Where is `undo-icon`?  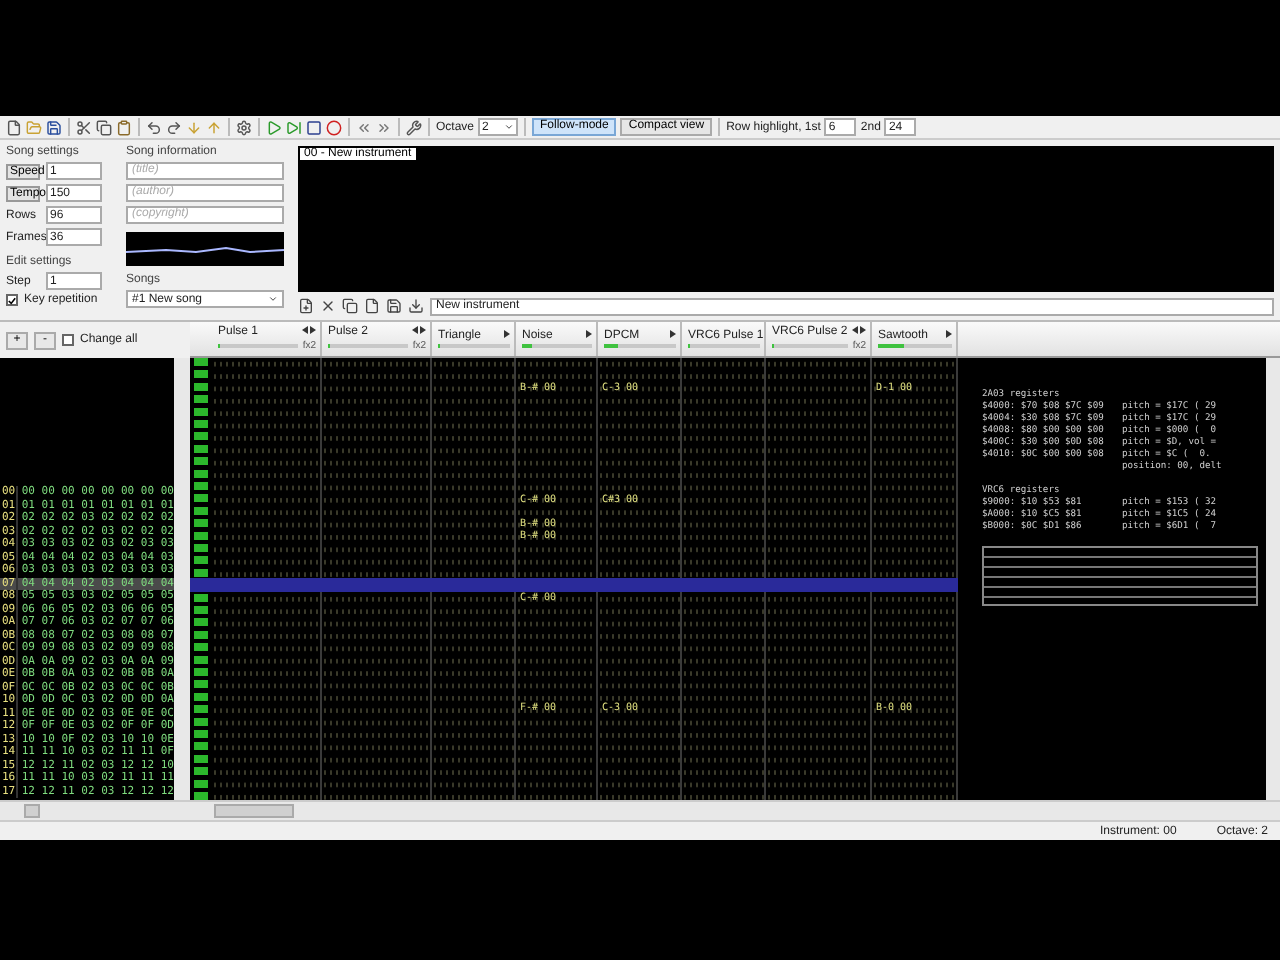 undo-icon is located at coordinates (154, 127).